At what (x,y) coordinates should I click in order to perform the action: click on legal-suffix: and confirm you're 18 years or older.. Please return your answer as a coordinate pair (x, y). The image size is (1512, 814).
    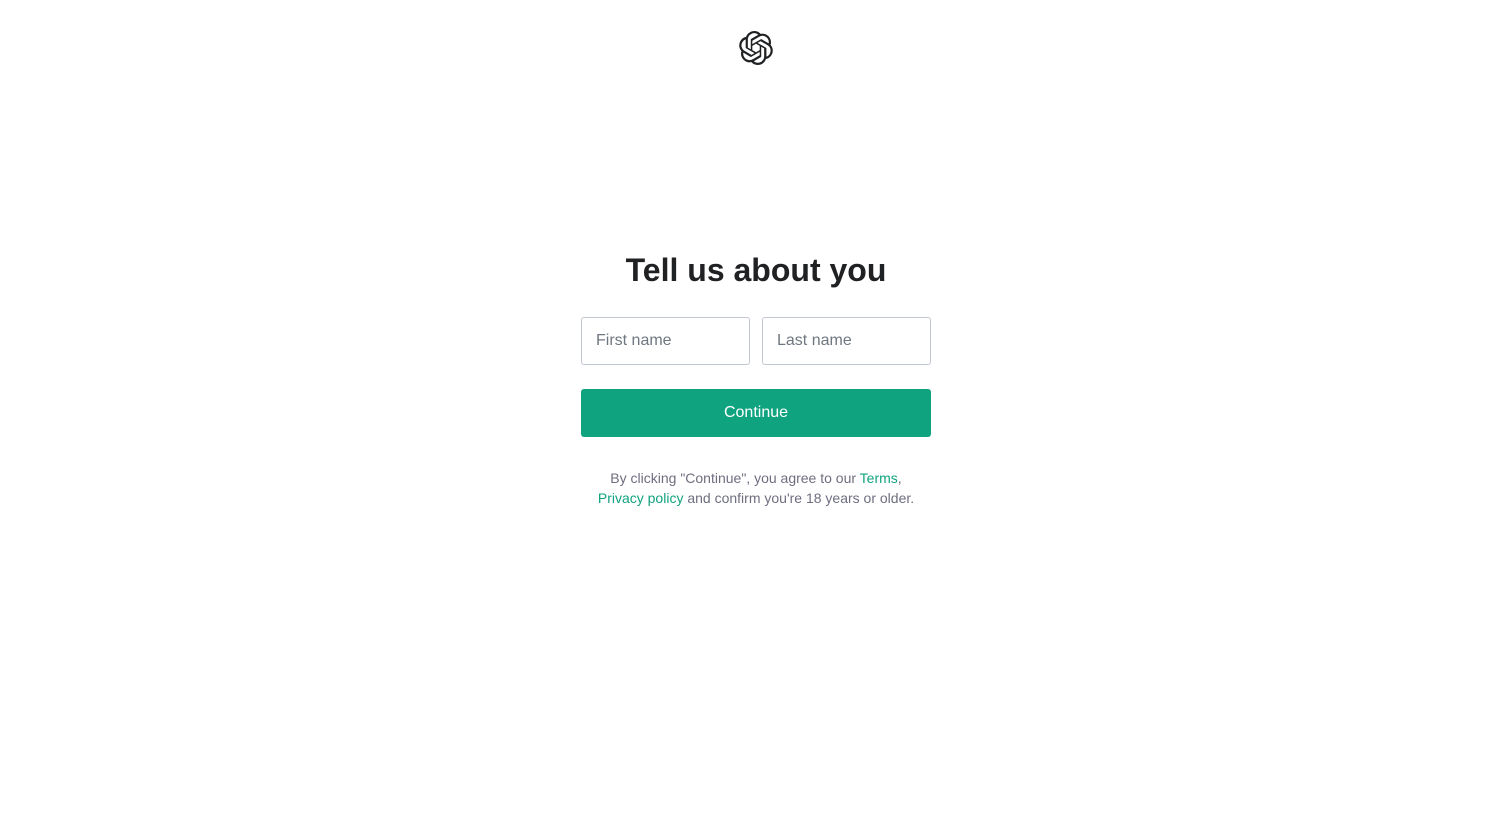
    Looking at the image, I should click on (799, 498).